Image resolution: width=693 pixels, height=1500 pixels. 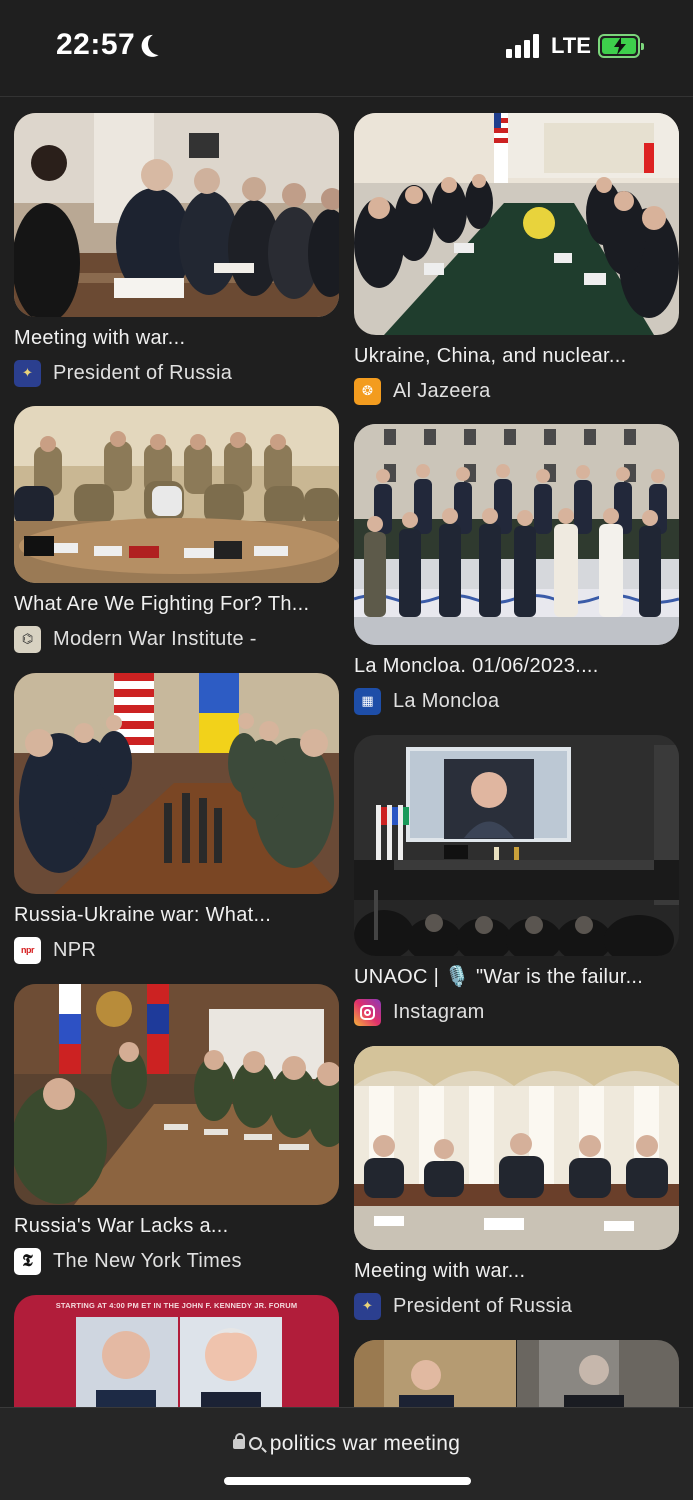 I want to click on clock: 22:57, so click(x=96, y=44).